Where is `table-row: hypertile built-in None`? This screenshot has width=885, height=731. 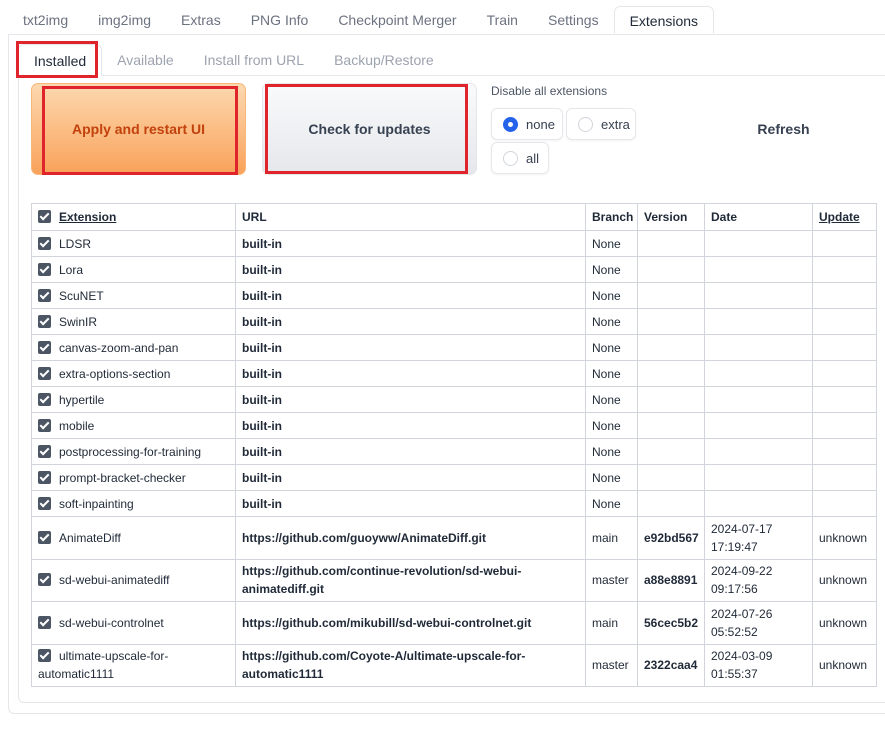 table-row: hypertile built-in None is located at coordinates (454, 399).